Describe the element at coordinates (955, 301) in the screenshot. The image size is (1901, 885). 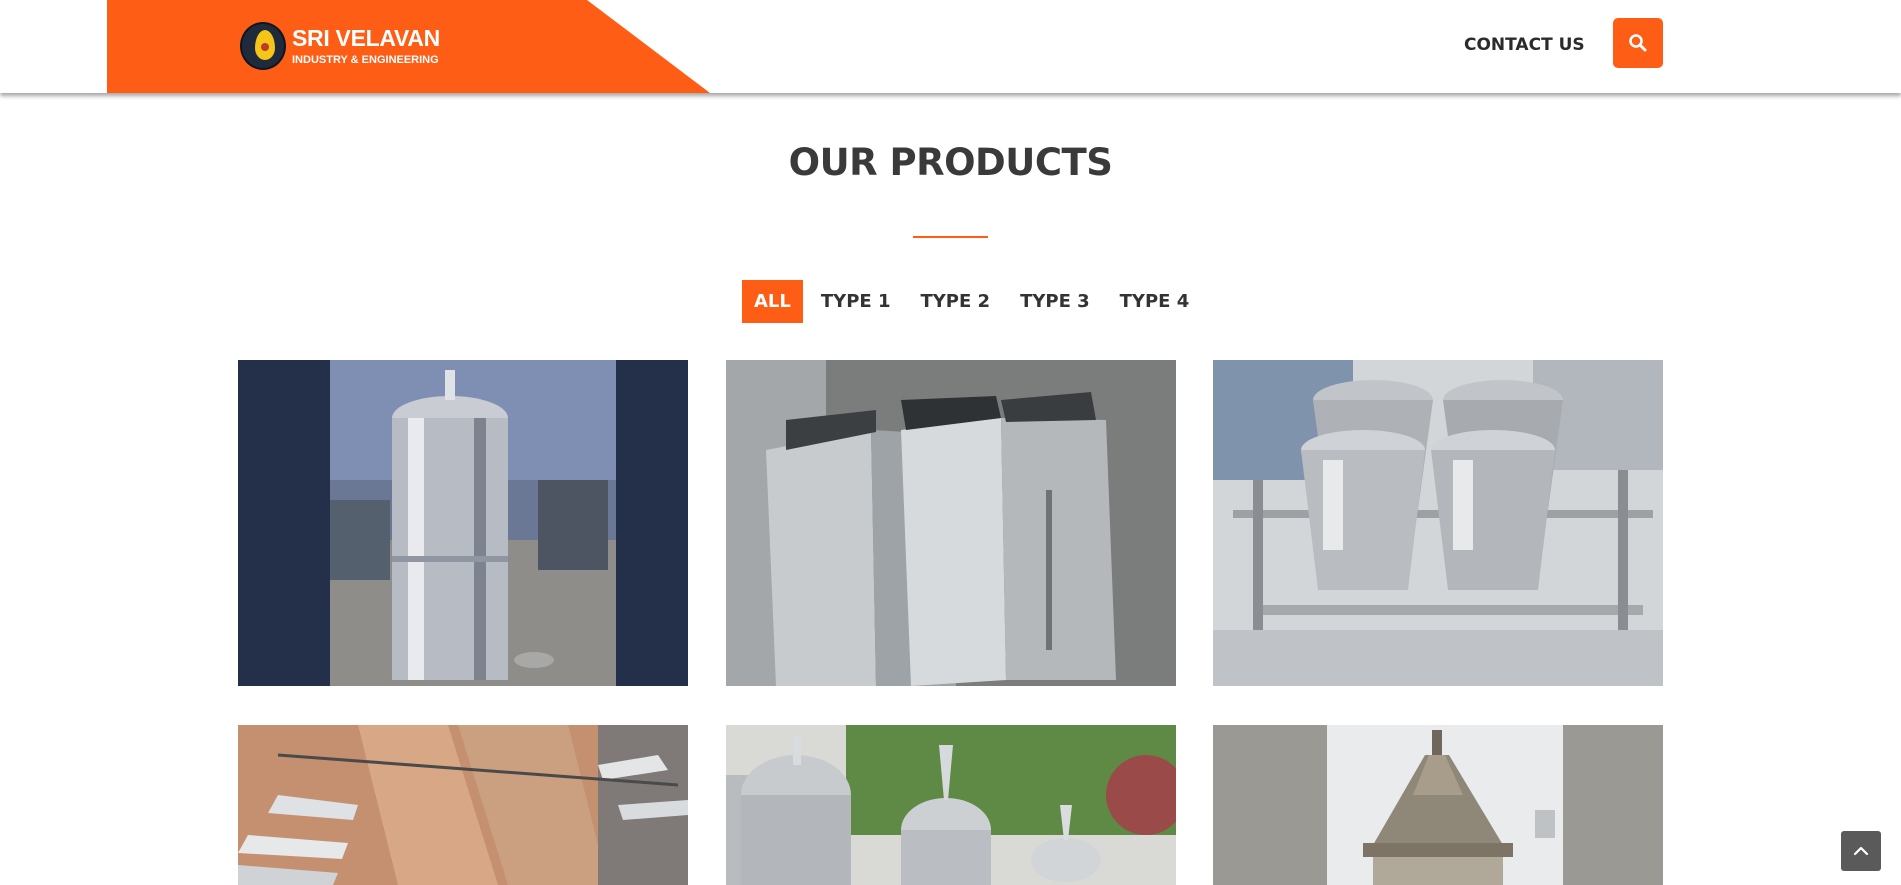
I see `filter-tab-type-2: TYPE 2` at that location.